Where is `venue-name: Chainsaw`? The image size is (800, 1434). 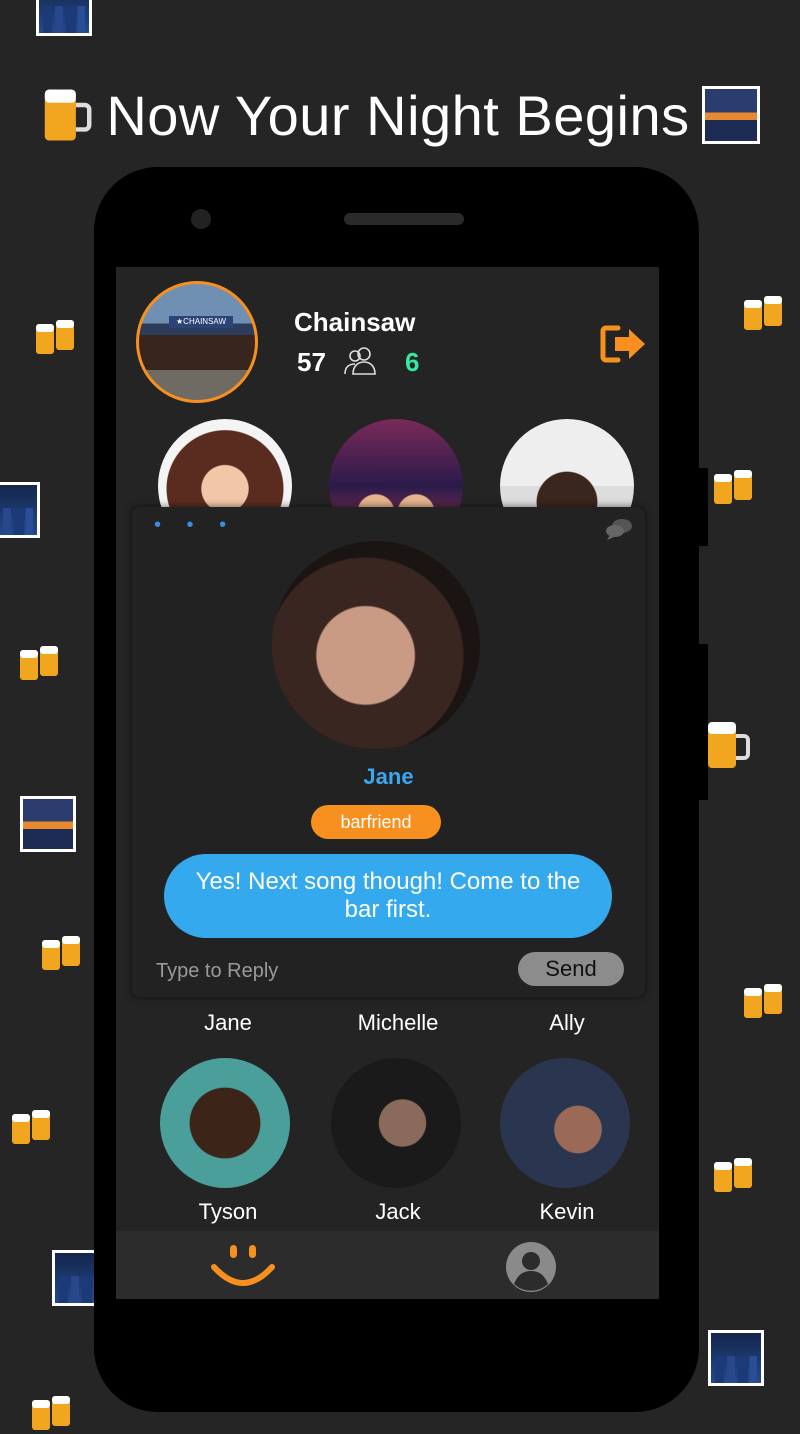 venue-name: Chainsaw is located at coordinates (355, 322).